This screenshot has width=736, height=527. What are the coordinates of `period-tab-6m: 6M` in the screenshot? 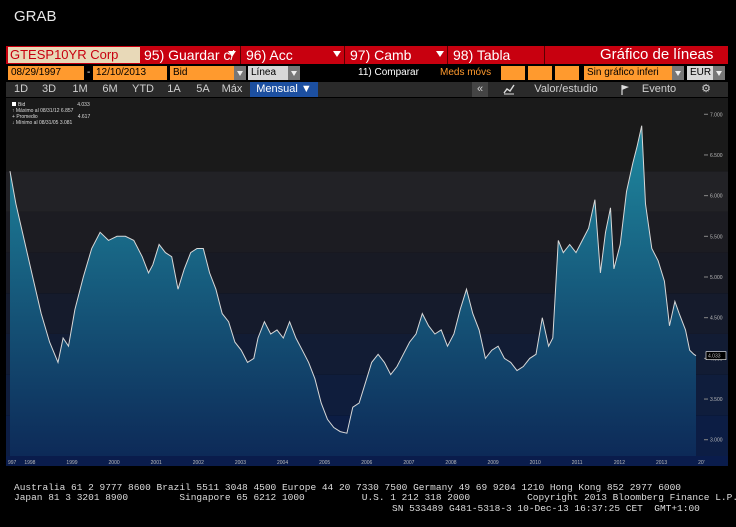 It's located at (110, 89).